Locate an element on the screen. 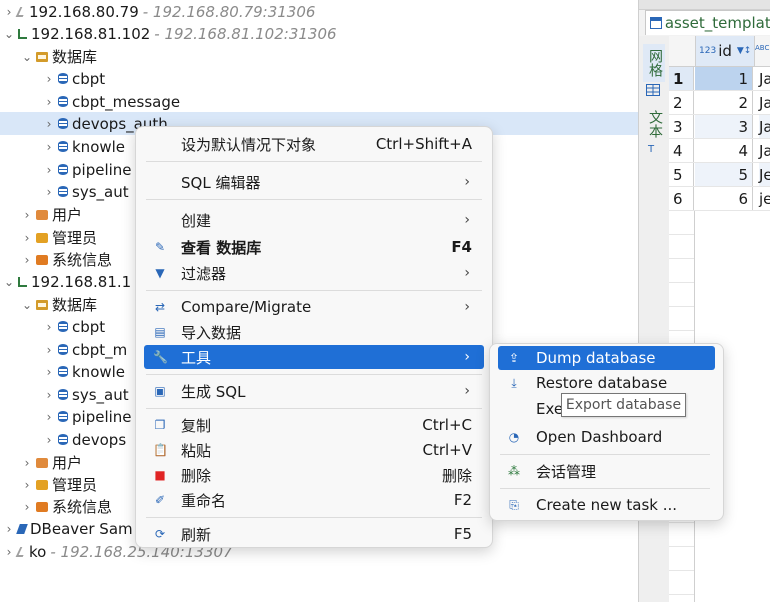 This screenshot has width=770, height=602. table-row: 3 3 Ja is located at coordinates (719, 127).